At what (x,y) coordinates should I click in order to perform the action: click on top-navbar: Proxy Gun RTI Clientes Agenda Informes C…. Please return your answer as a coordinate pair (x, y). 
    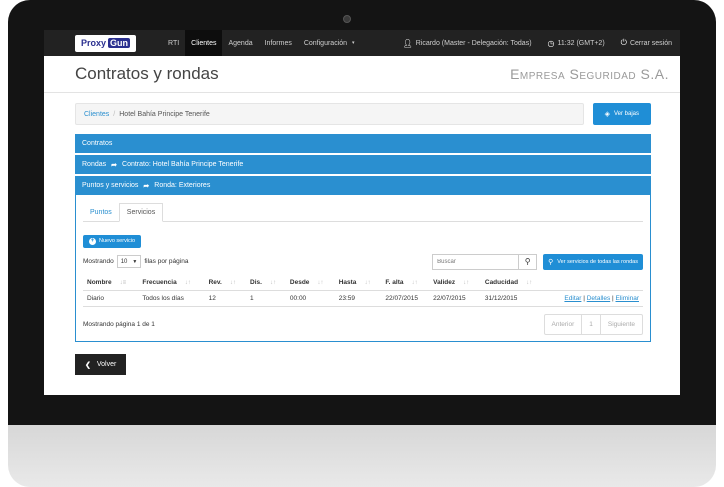
    Looking at the image, I should click on (362, 43).